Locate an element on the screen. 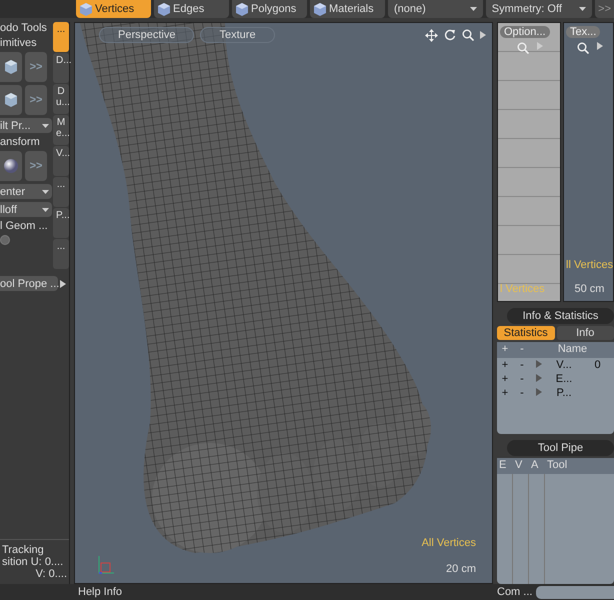 This screenshot has width=614, height=600. panel-tab: Info is located at coordinates (585, 333).